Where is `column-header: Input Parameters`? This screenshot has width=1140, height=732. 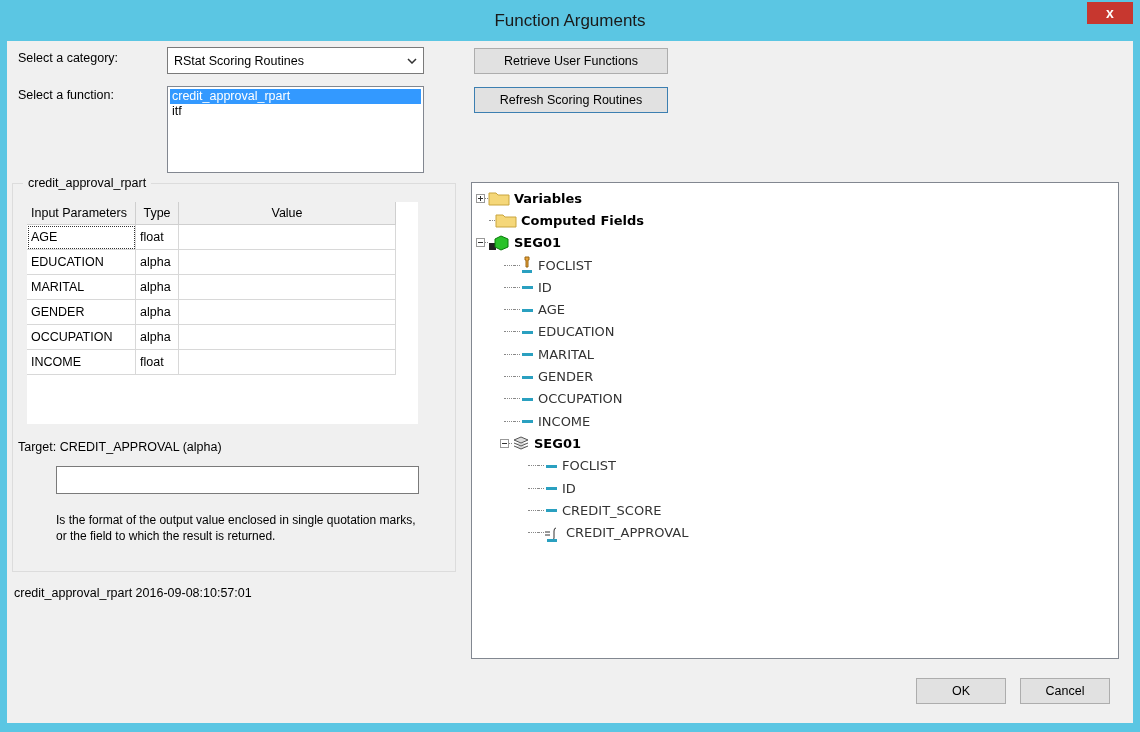
column-header: Input Parameters is located at coordinates (81, 213).